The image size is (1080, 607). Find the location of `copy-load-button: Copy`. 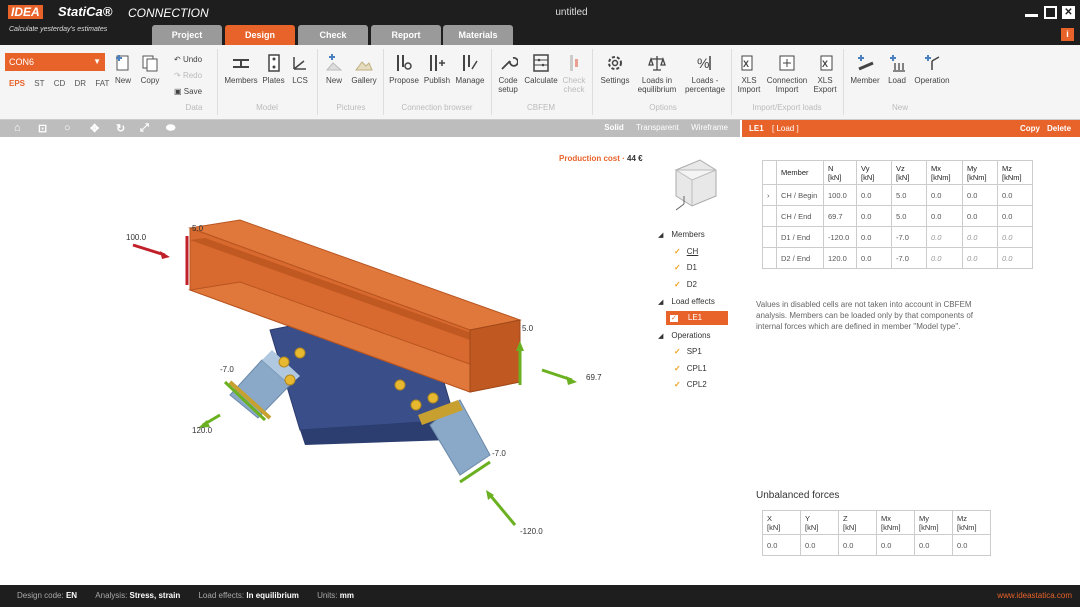

copy-load-button: Copy is located at coordinates (1030, 128).